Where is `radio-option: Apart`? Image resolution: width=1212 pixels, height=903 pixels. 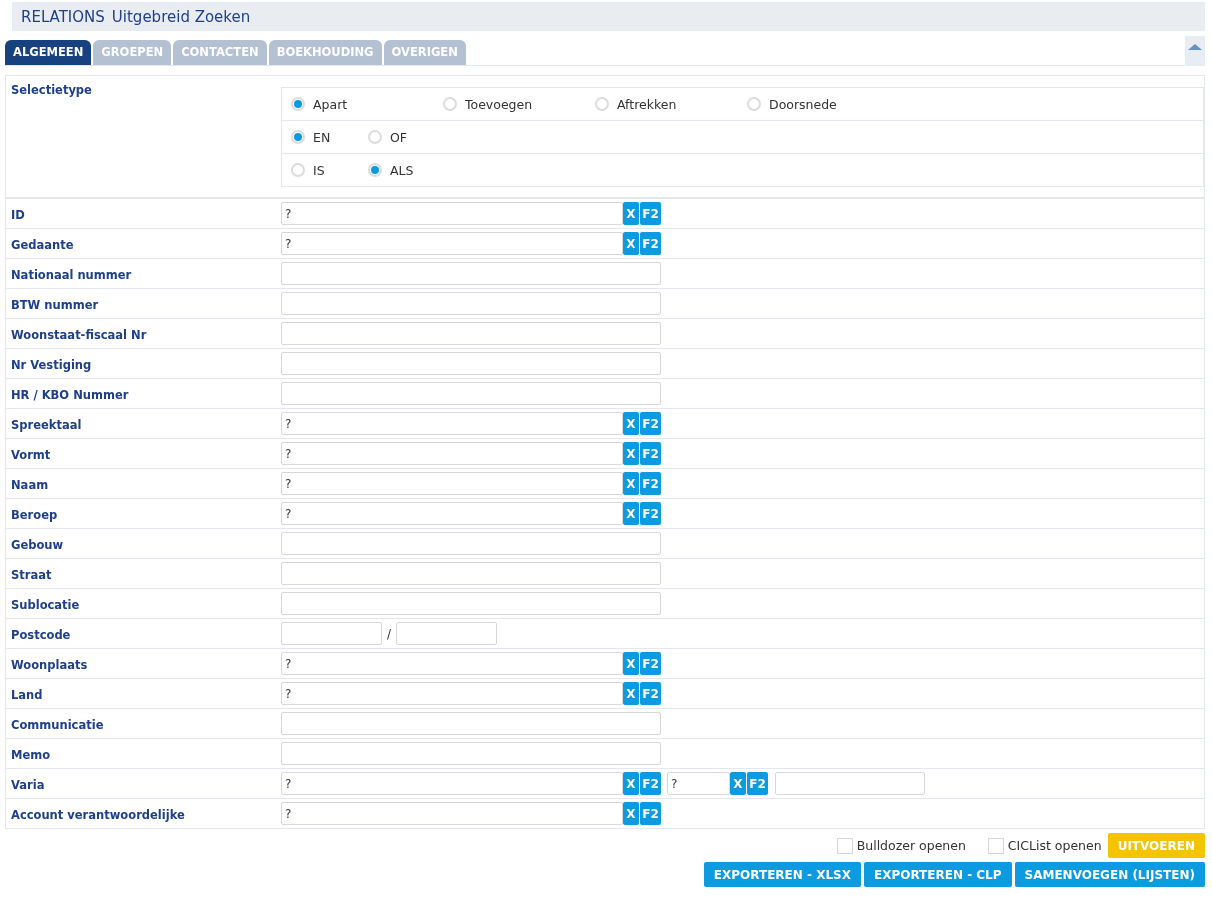 radio-option: Apart is located at coordinates (367, 104).